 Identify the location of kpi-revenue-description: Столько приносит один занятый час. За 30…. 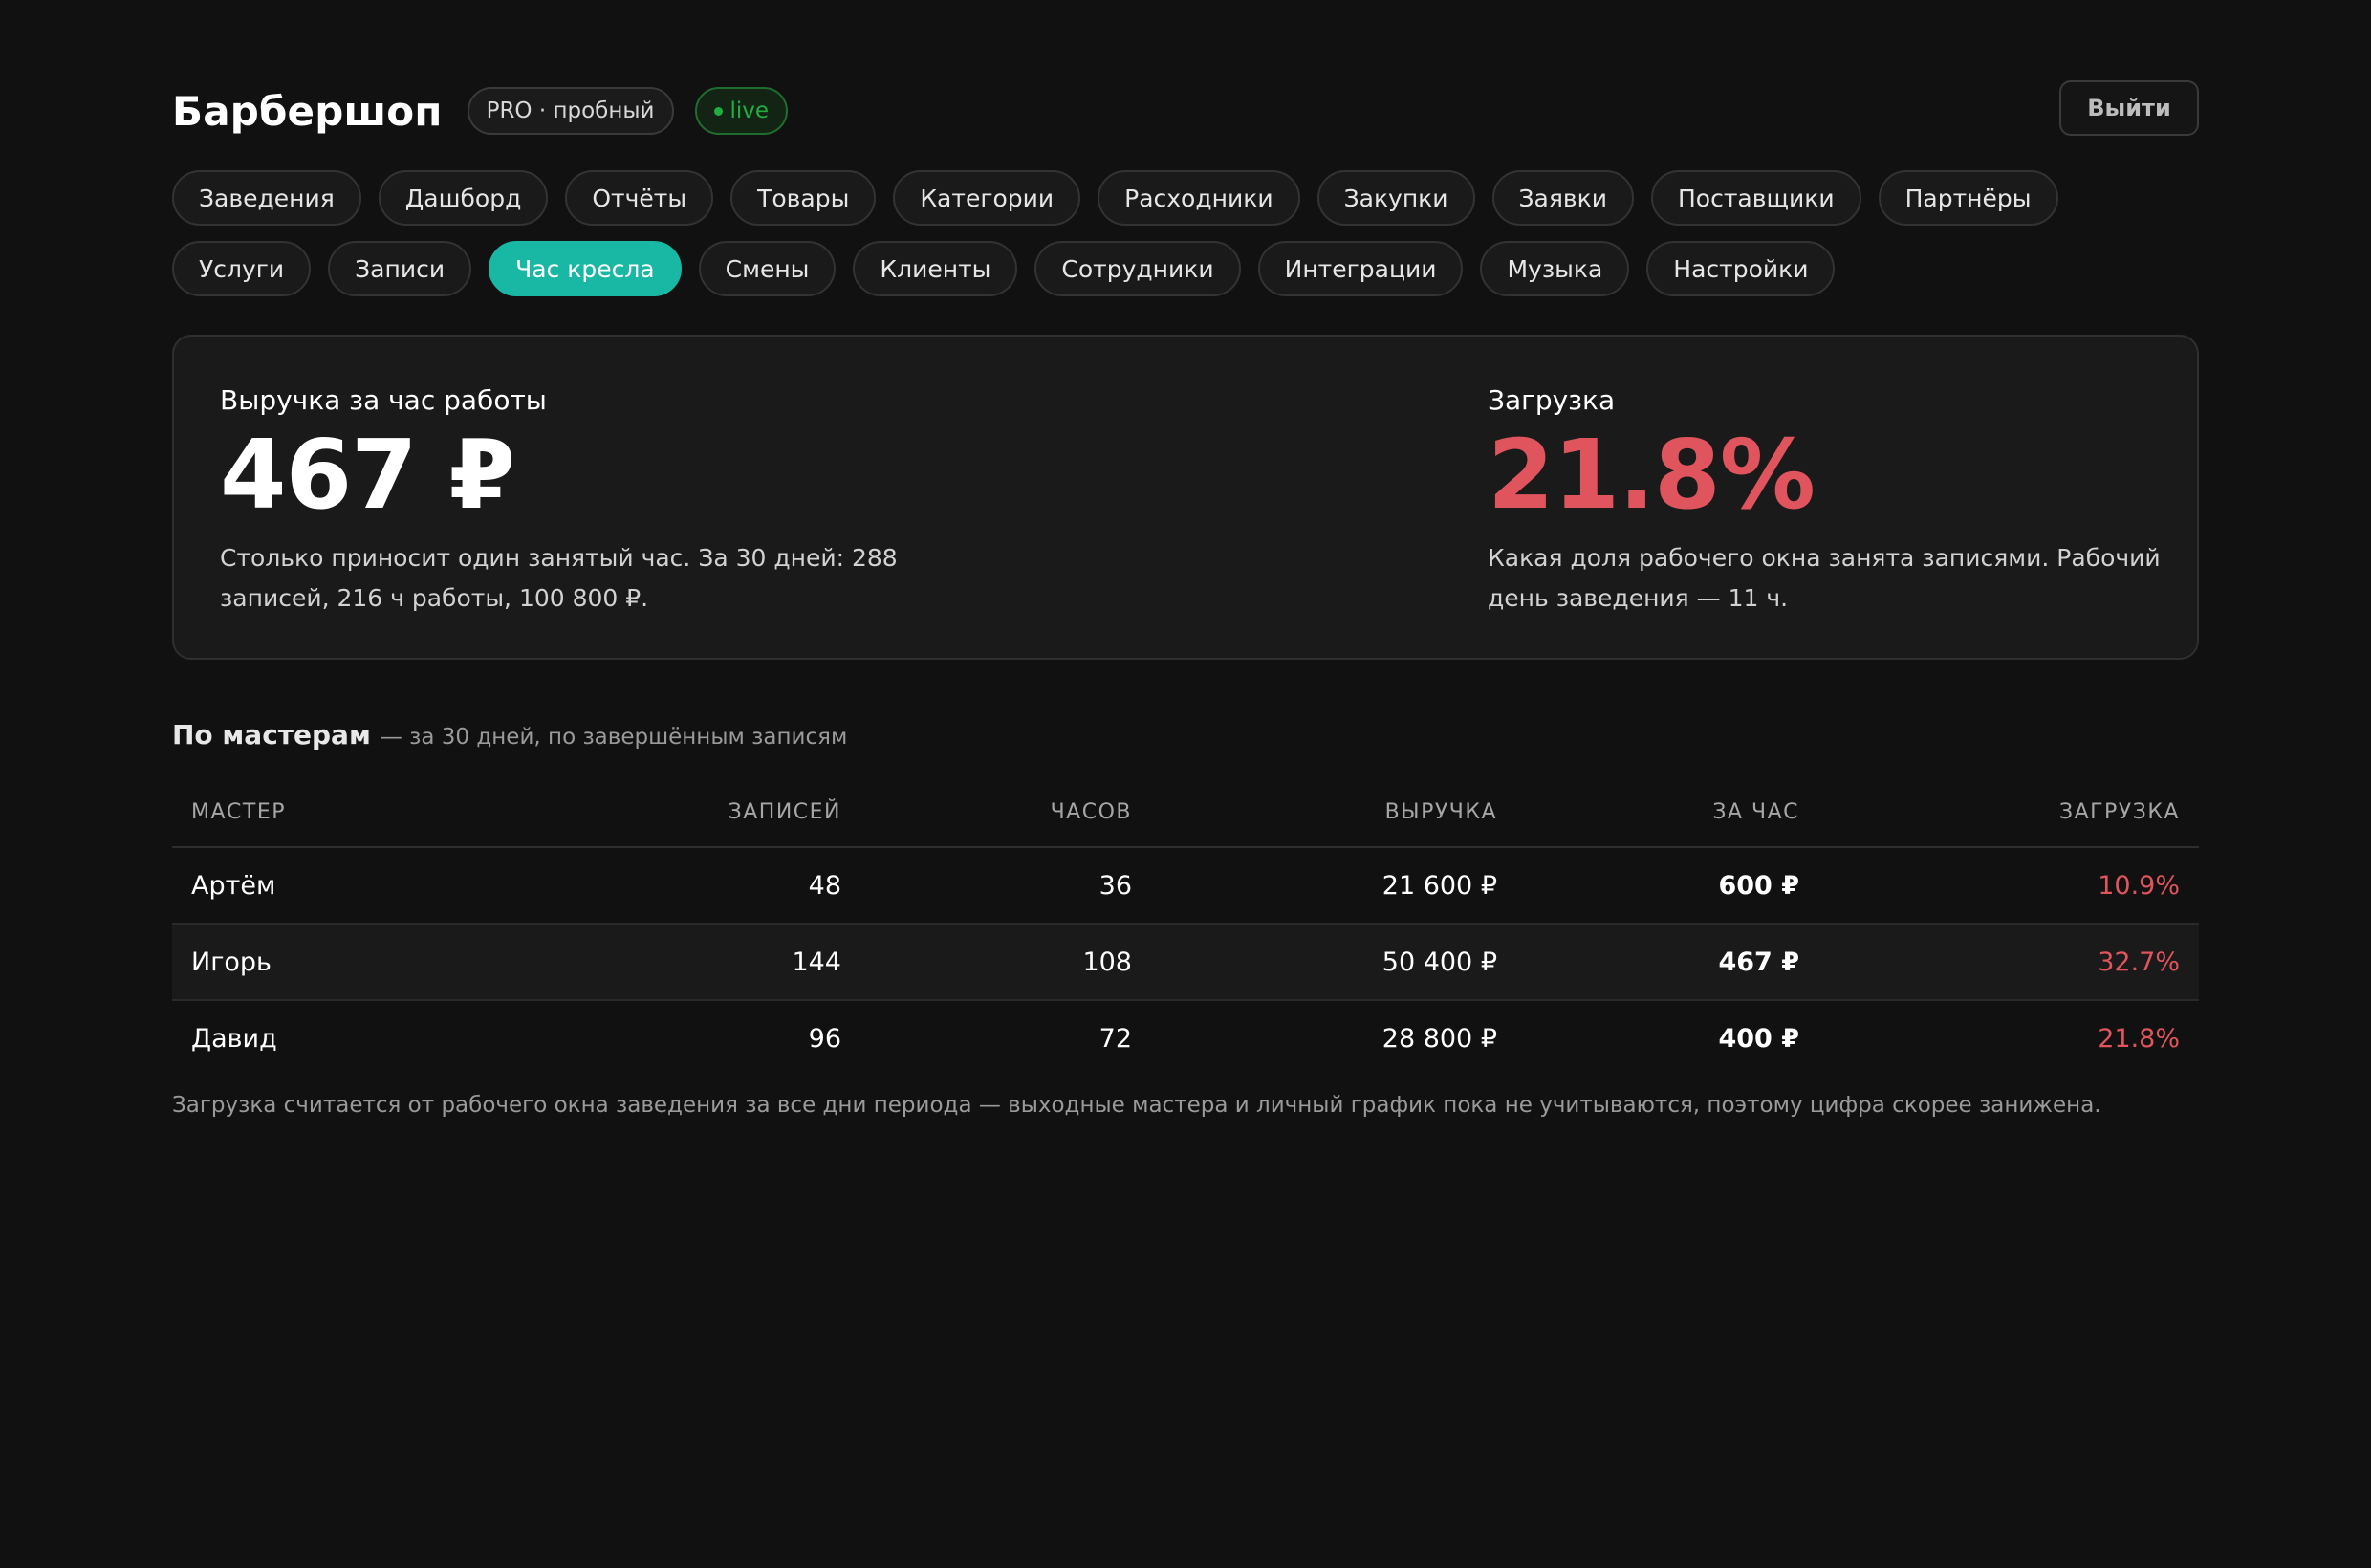
(573, 578).